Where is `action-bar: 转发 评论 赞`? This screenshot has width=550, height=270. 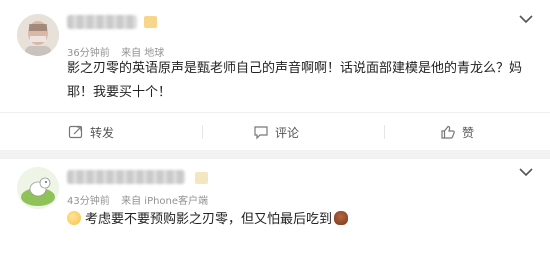 action-bar: 转发 评论 赞 is located at coordinates (275, 131).